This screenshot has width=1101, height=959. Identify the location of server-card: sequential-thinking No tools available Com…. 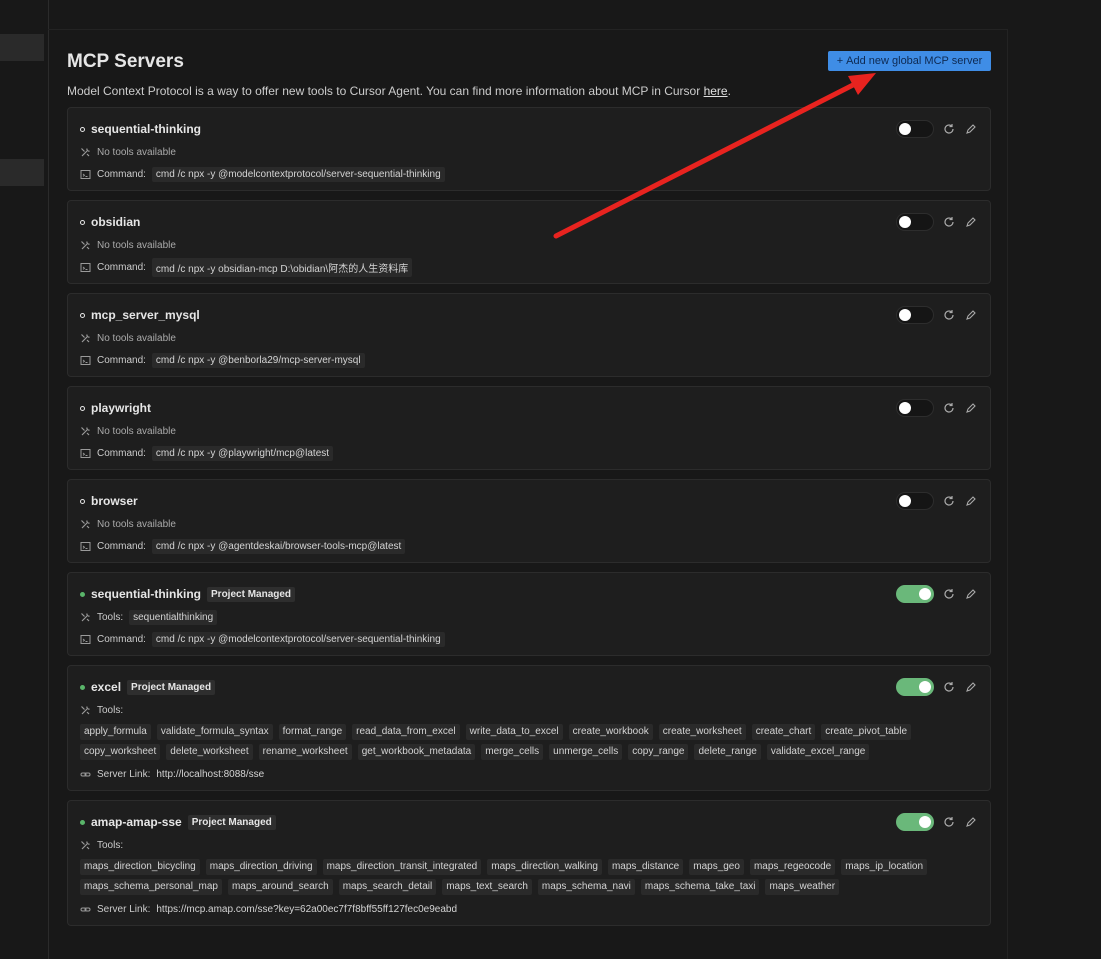
(529, 149).